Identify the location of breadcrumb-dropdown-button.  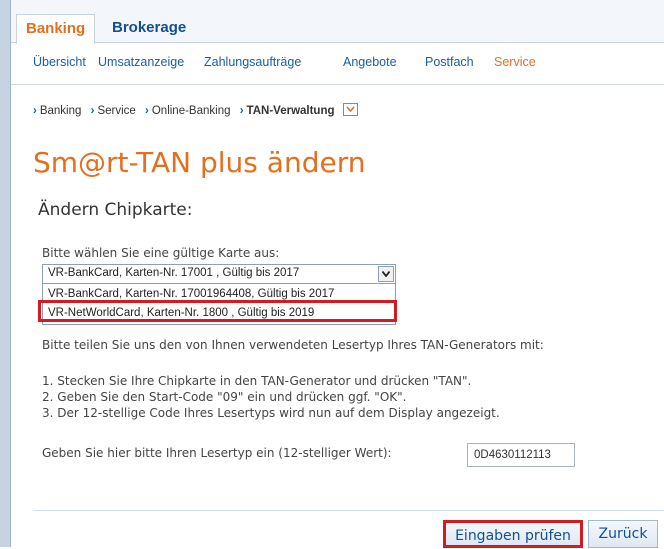
(350, 109).